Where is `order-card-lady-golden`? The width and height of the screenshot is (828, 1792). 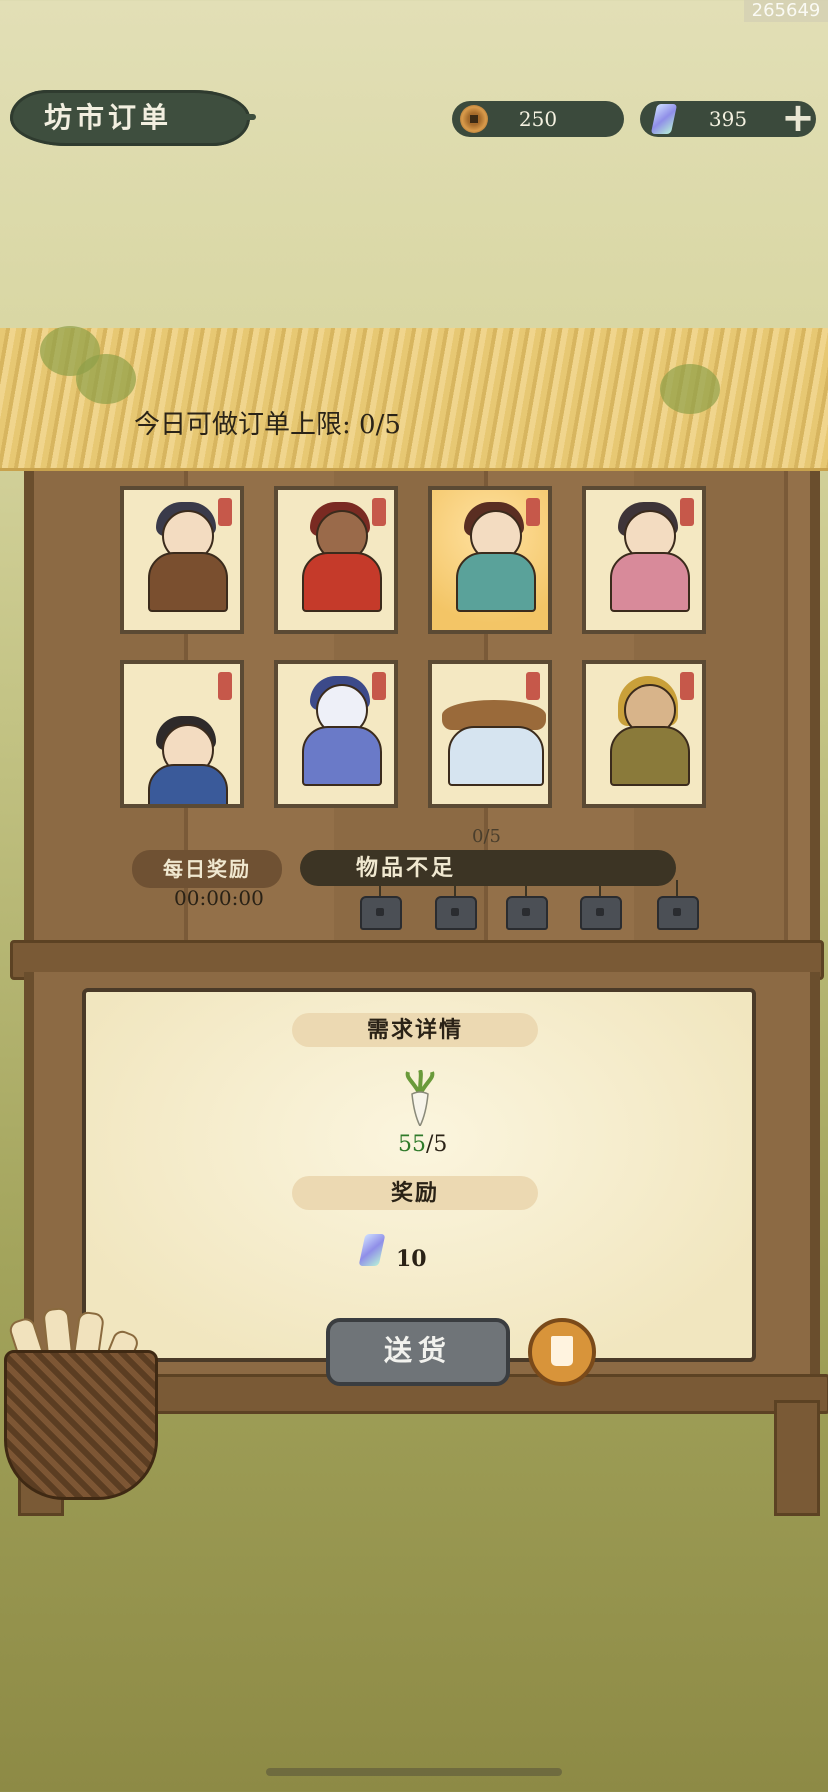 order-card-lady-golden is located at coordinates (490, 560).